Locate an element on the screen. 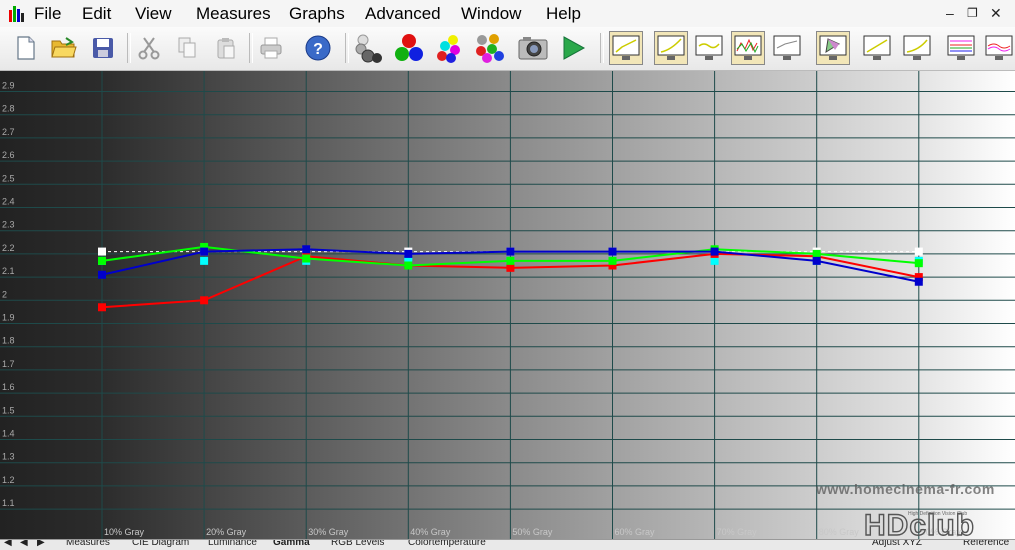 This screenshot has width=1015, height=550. save-disk-icon is located at coordinates (103, 48).